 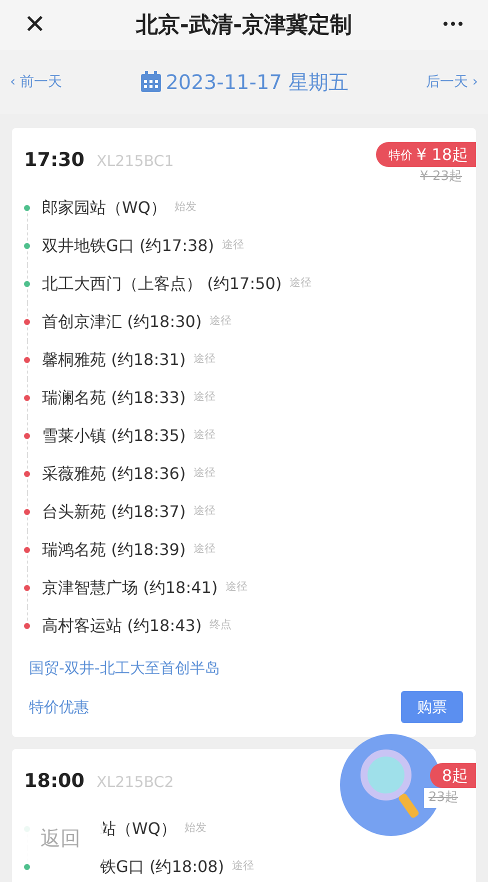 What do you see at coordinates (114, 359) in the screenshot?
I see `stop-name: 馨桐雅苑 (约18:31)` at bounding box center [114, 359].